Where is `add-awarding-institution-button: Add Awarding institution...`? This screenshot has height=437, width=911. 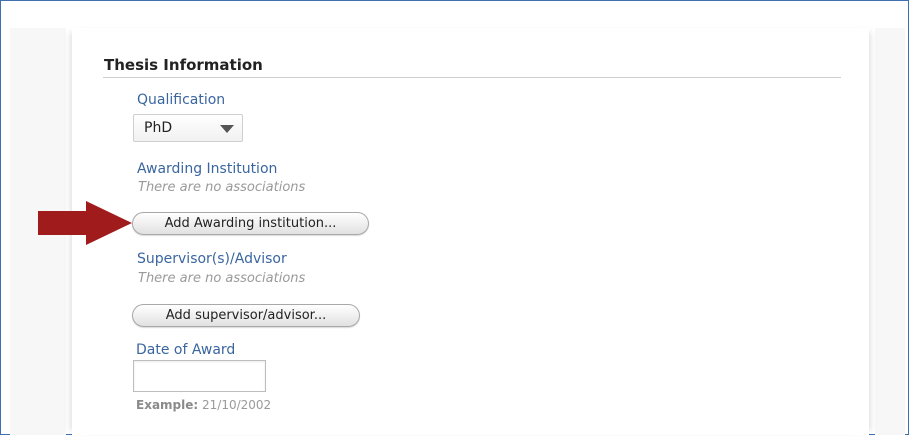 add-awarding-institution-button: Add Awarding institution... is located at coordinates (250, 223).